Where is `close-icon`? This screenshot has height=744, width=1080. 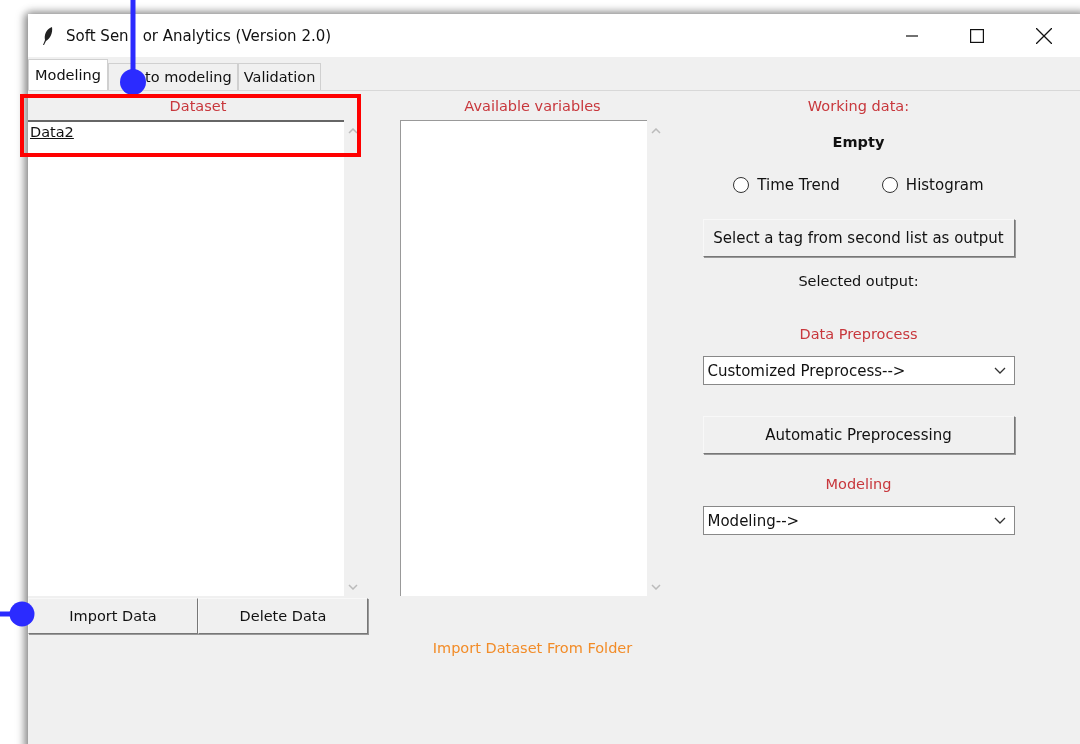
close-icon is located at coordinates (1044, 35).